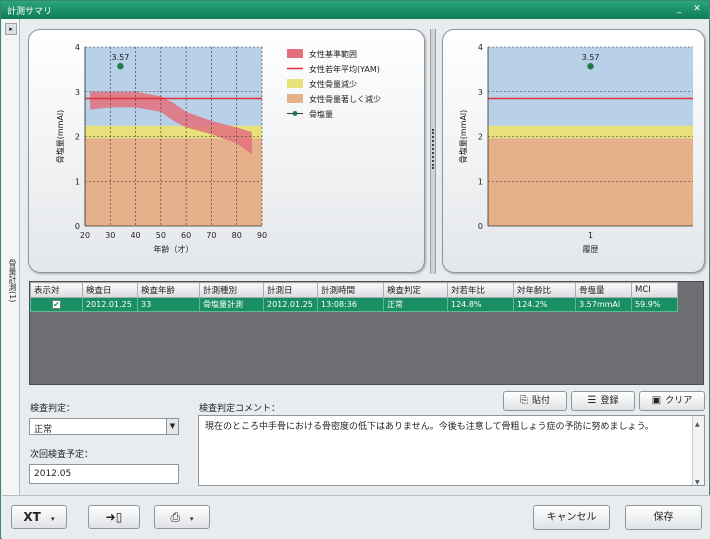 The width and height of the screenshot is (710, 539). What do you see at coordinates (523, 400) in the screenshot?
I see `paste-icon: ⎘` at bounding box center [523, 400].